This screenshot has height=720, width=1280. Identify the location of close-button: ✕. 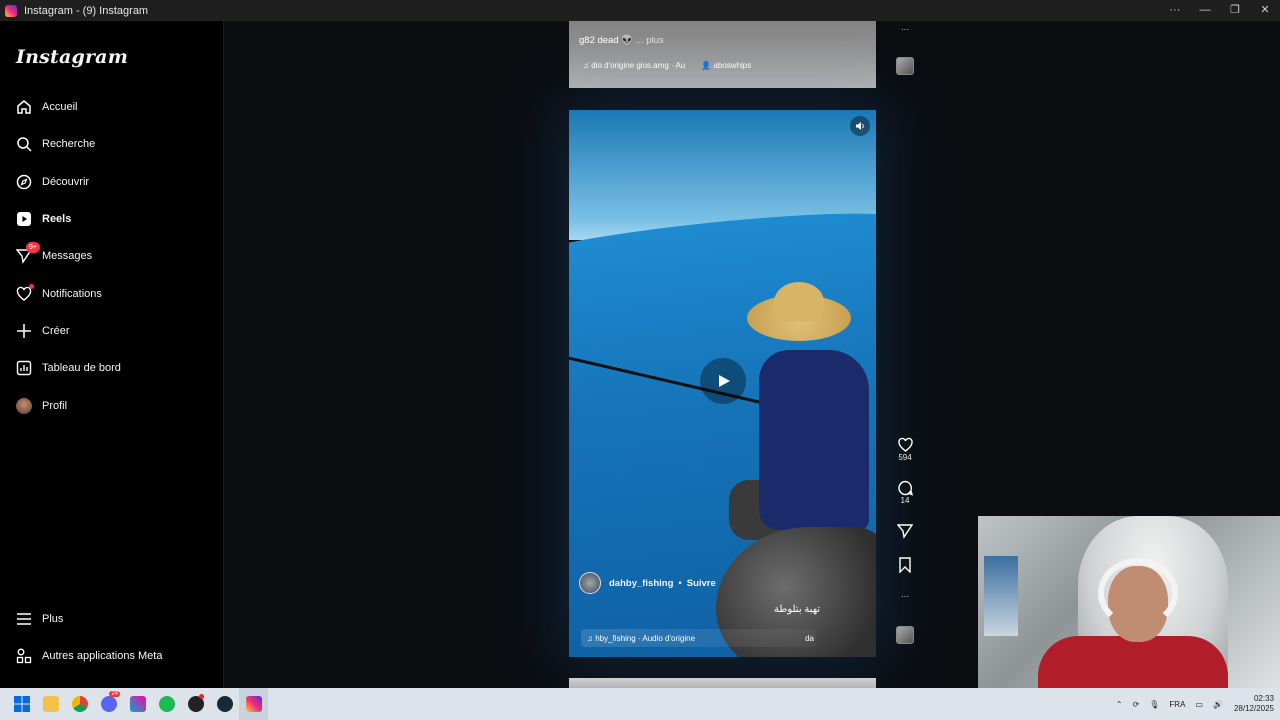
(1265, 10).